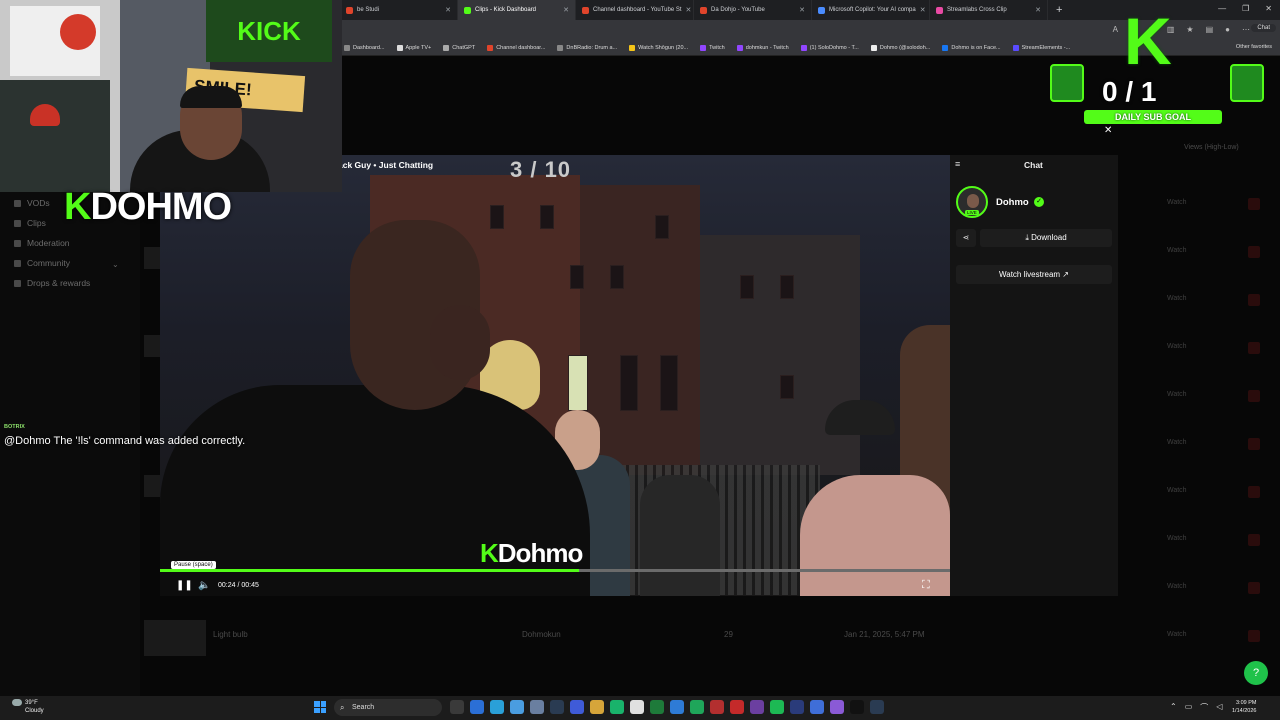  What do you see at coordinates (957, 164) in the screenshot?
I see `collapse-panel-icon: ≡` at bounding box center [957, 164].